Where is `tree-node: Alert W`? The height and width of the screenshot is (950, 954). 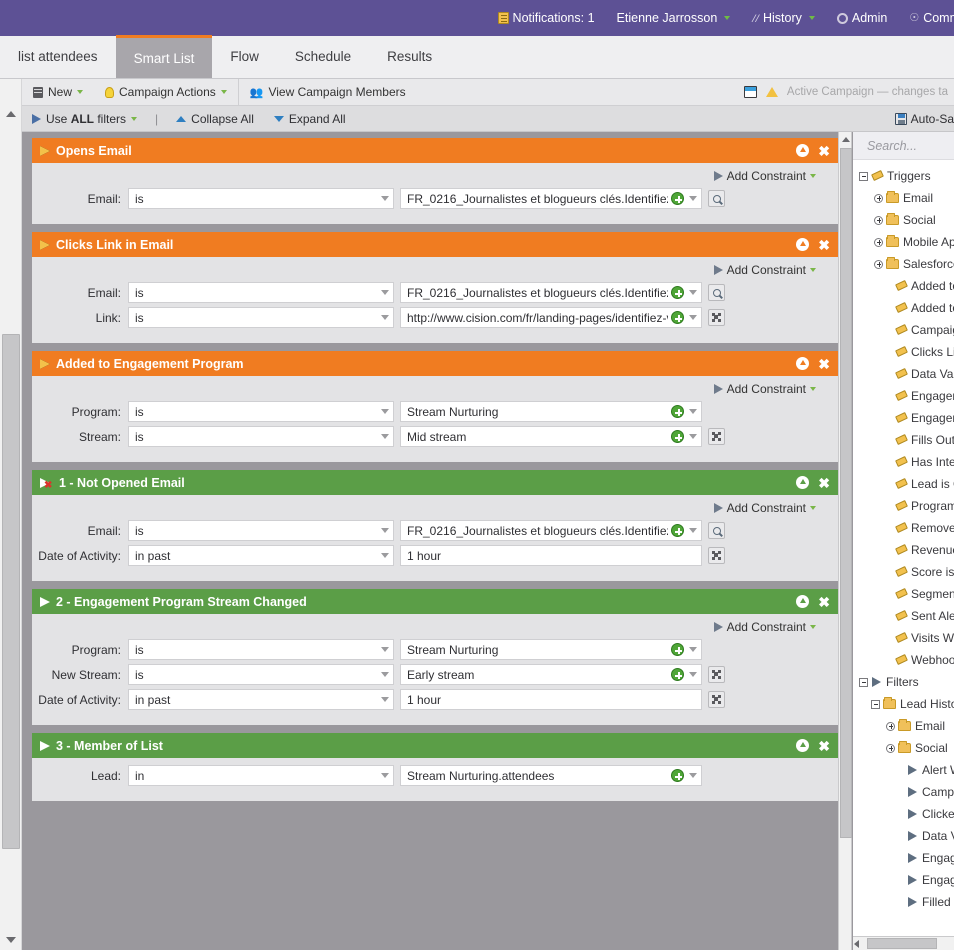
tree-node: Alert W is located at coordinates (903, 770).